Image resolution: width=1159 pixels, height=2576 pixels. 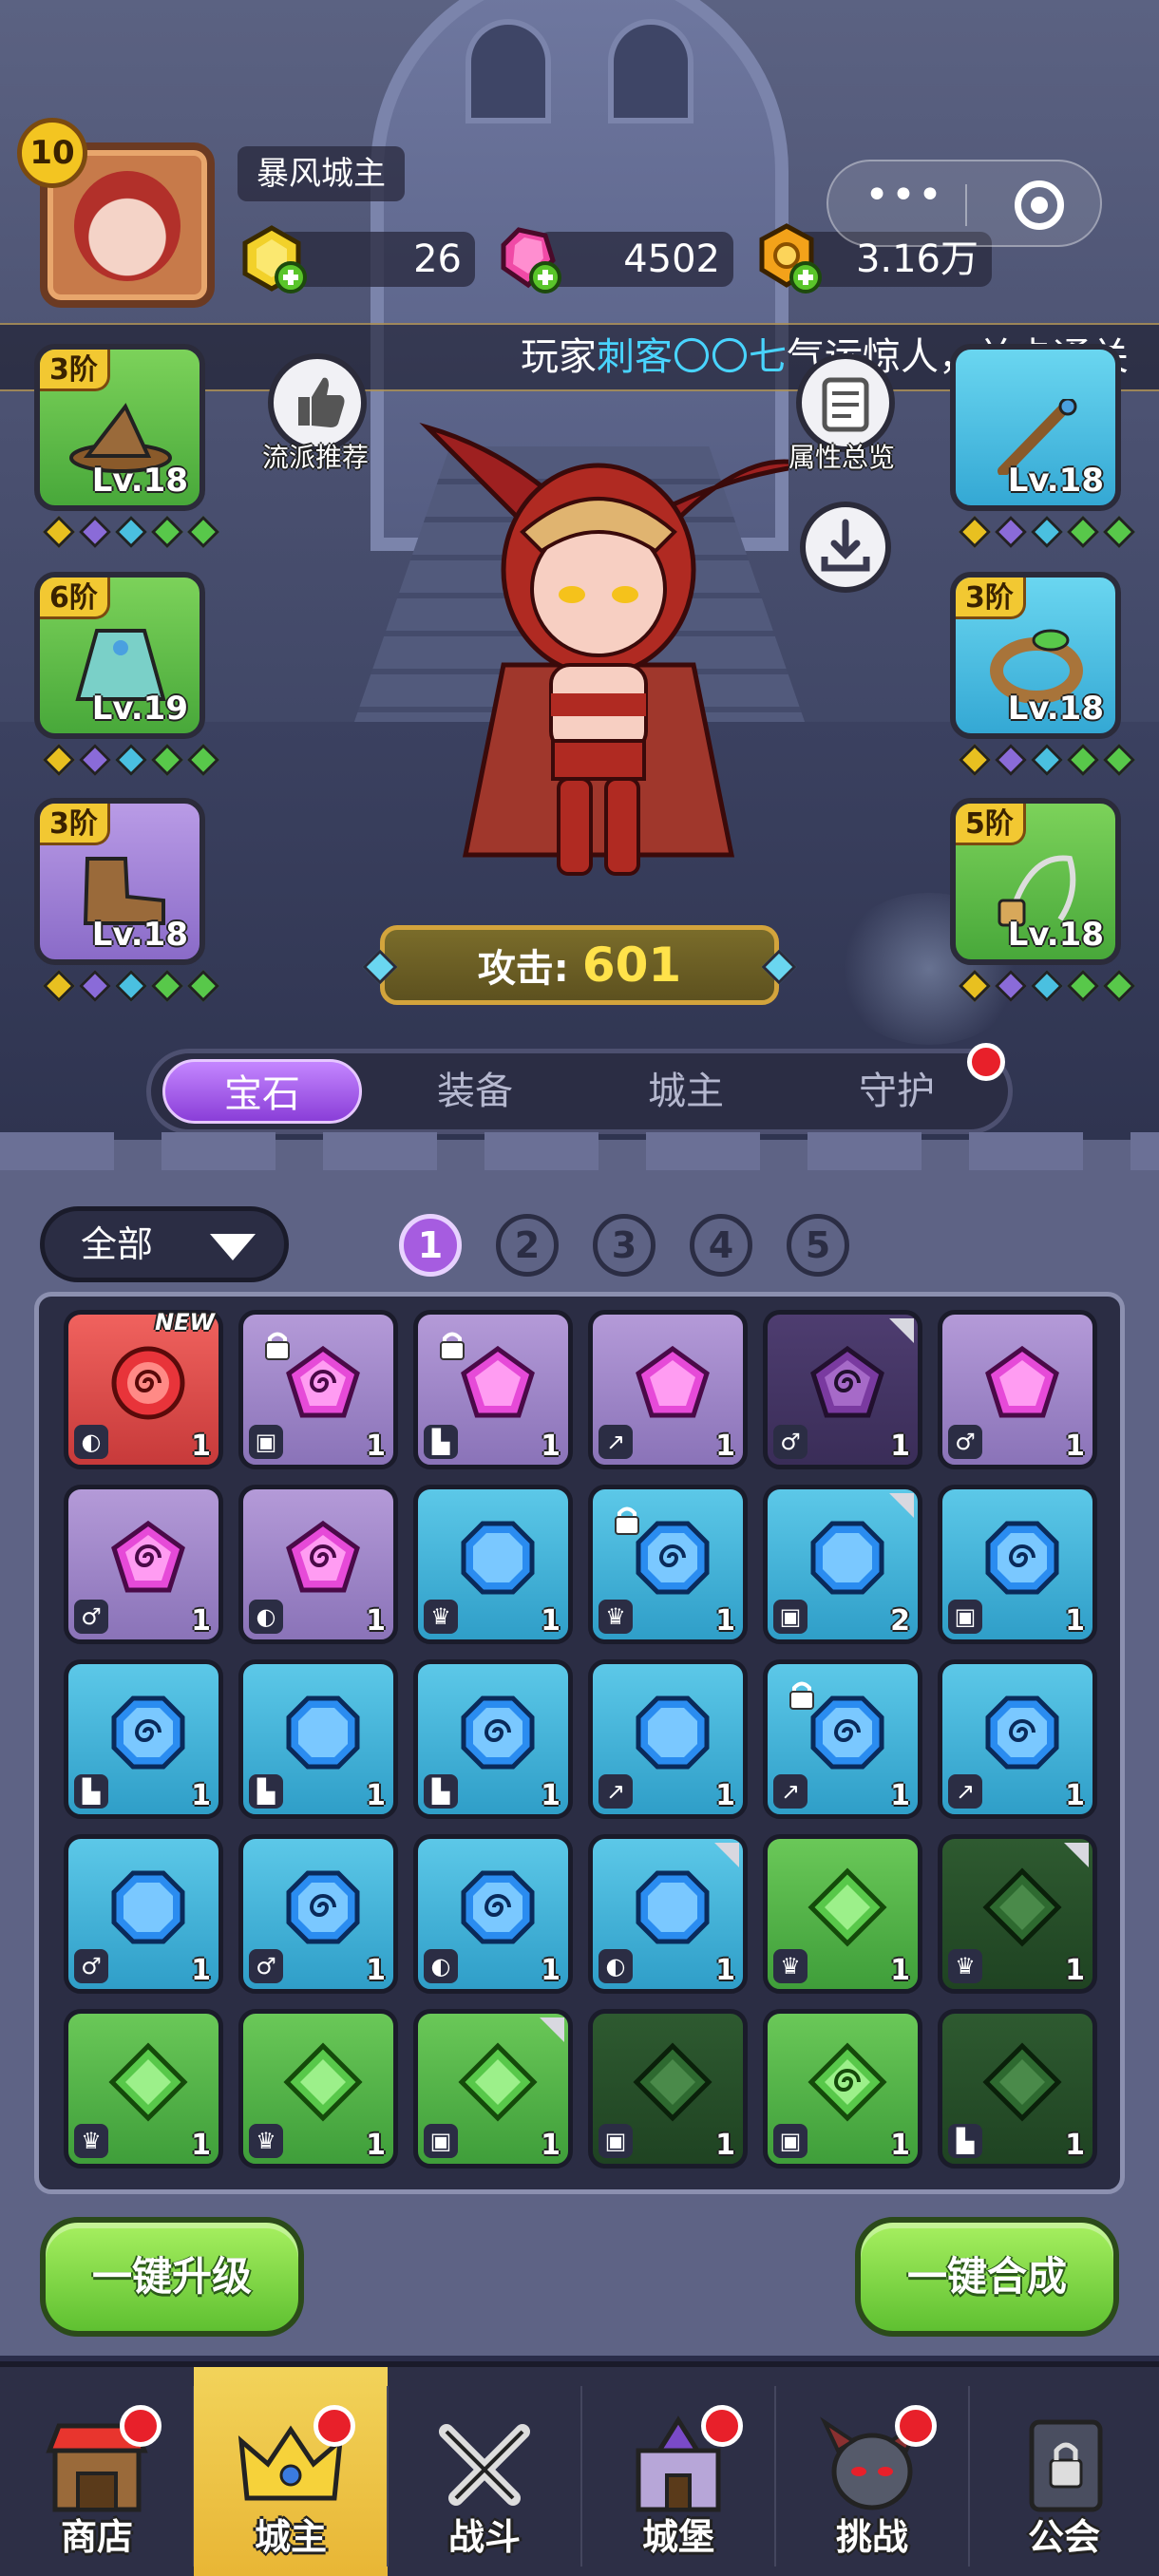 I want to click on nav-castle: 城堡, so click(x=678, y=2471).